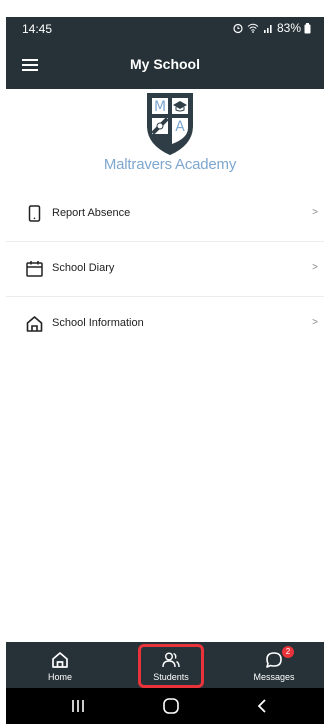  Describe the element at coordinates (170, 124) in the screenshot. I see `school-crest-icon: M A` at that location.